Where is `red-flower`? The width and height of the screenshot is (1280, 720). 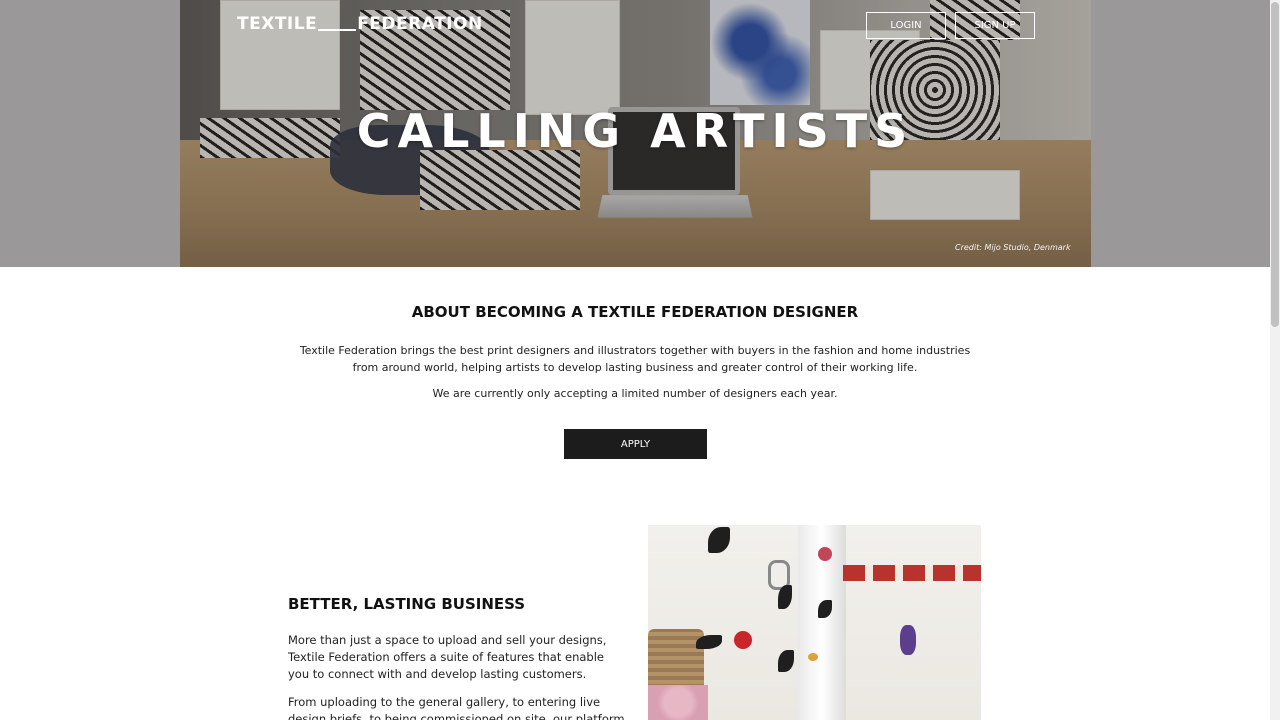 red-flower is located at coordinates (743, 640).